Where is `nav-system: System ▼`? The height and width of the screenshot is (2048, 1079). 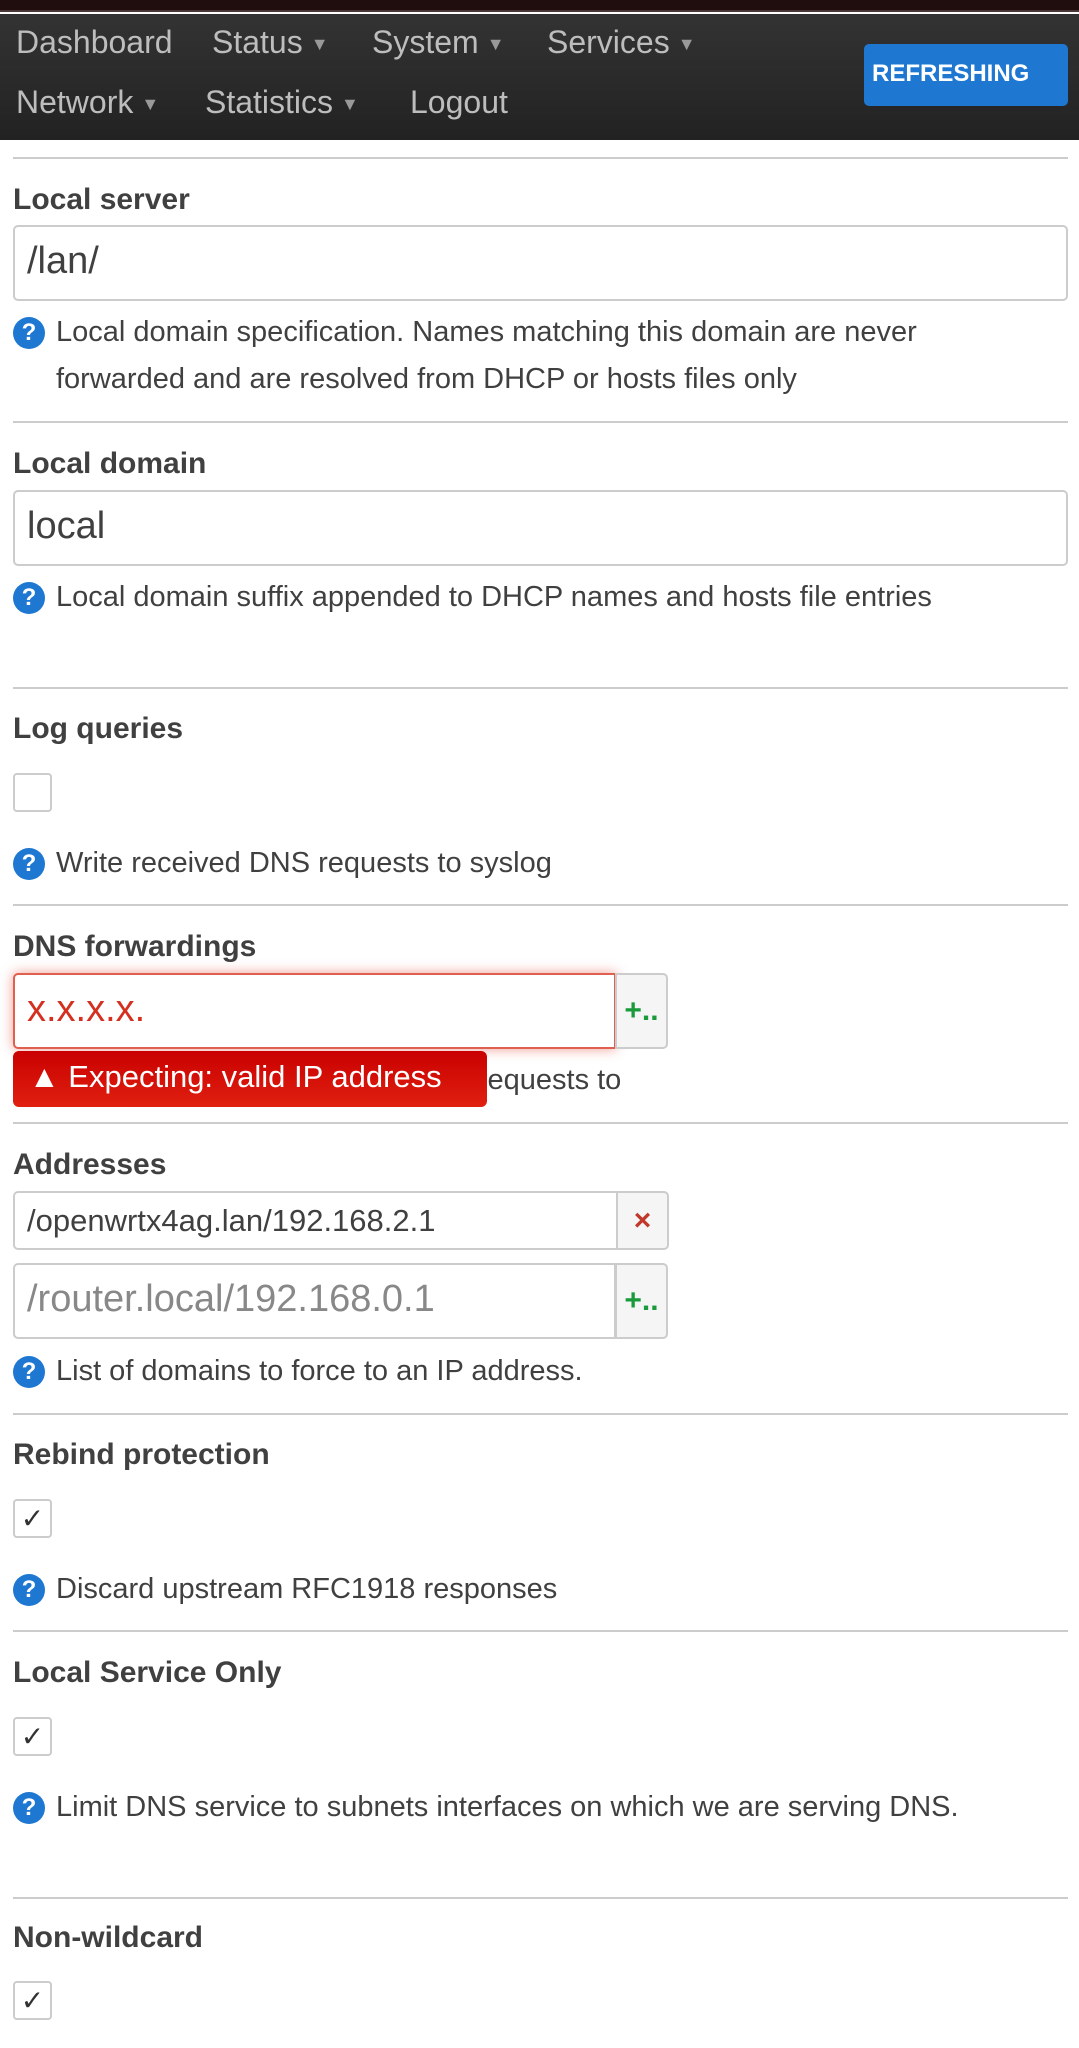 nav-system: System ▼ is located at coordinates (438, 42).